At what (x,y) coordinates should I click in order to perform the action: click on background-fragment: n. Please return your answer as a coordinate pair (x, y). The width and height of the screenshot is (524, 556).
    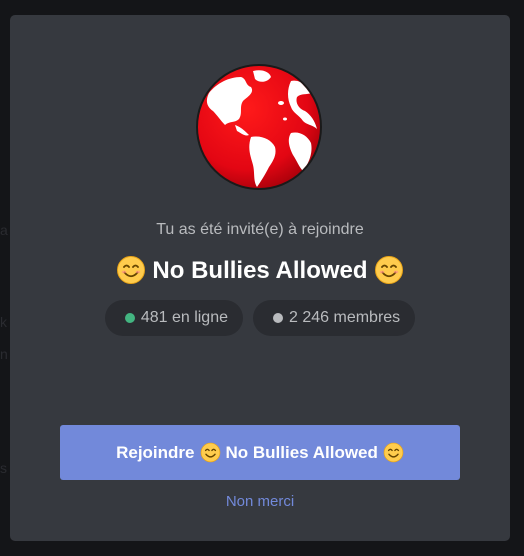
    Looking at the image, I should click on (4, 354).